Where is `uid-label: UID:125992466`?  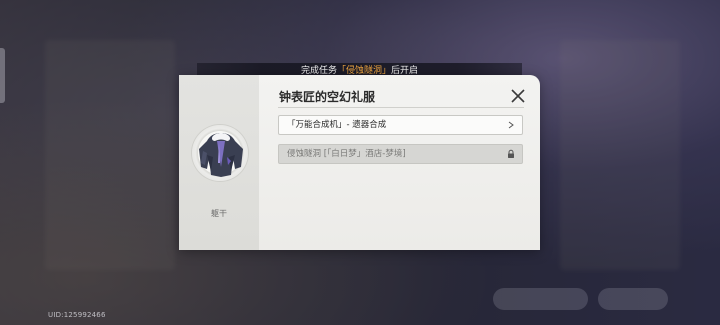 uid-label: UID:125992466 is located at coordinates (77, 315).